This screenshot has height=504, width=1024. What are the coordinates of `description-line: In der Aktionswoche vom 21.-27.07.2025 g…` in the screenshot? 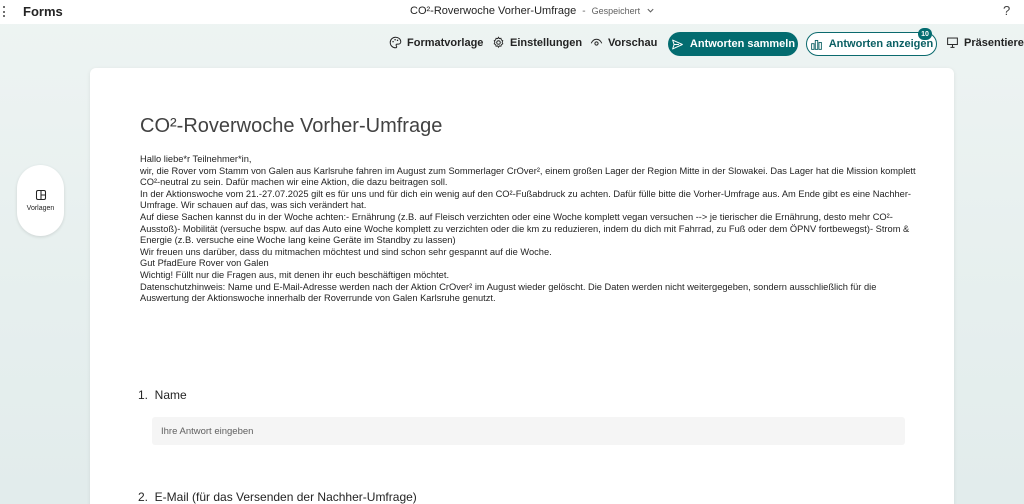 It's located at (526, 199).